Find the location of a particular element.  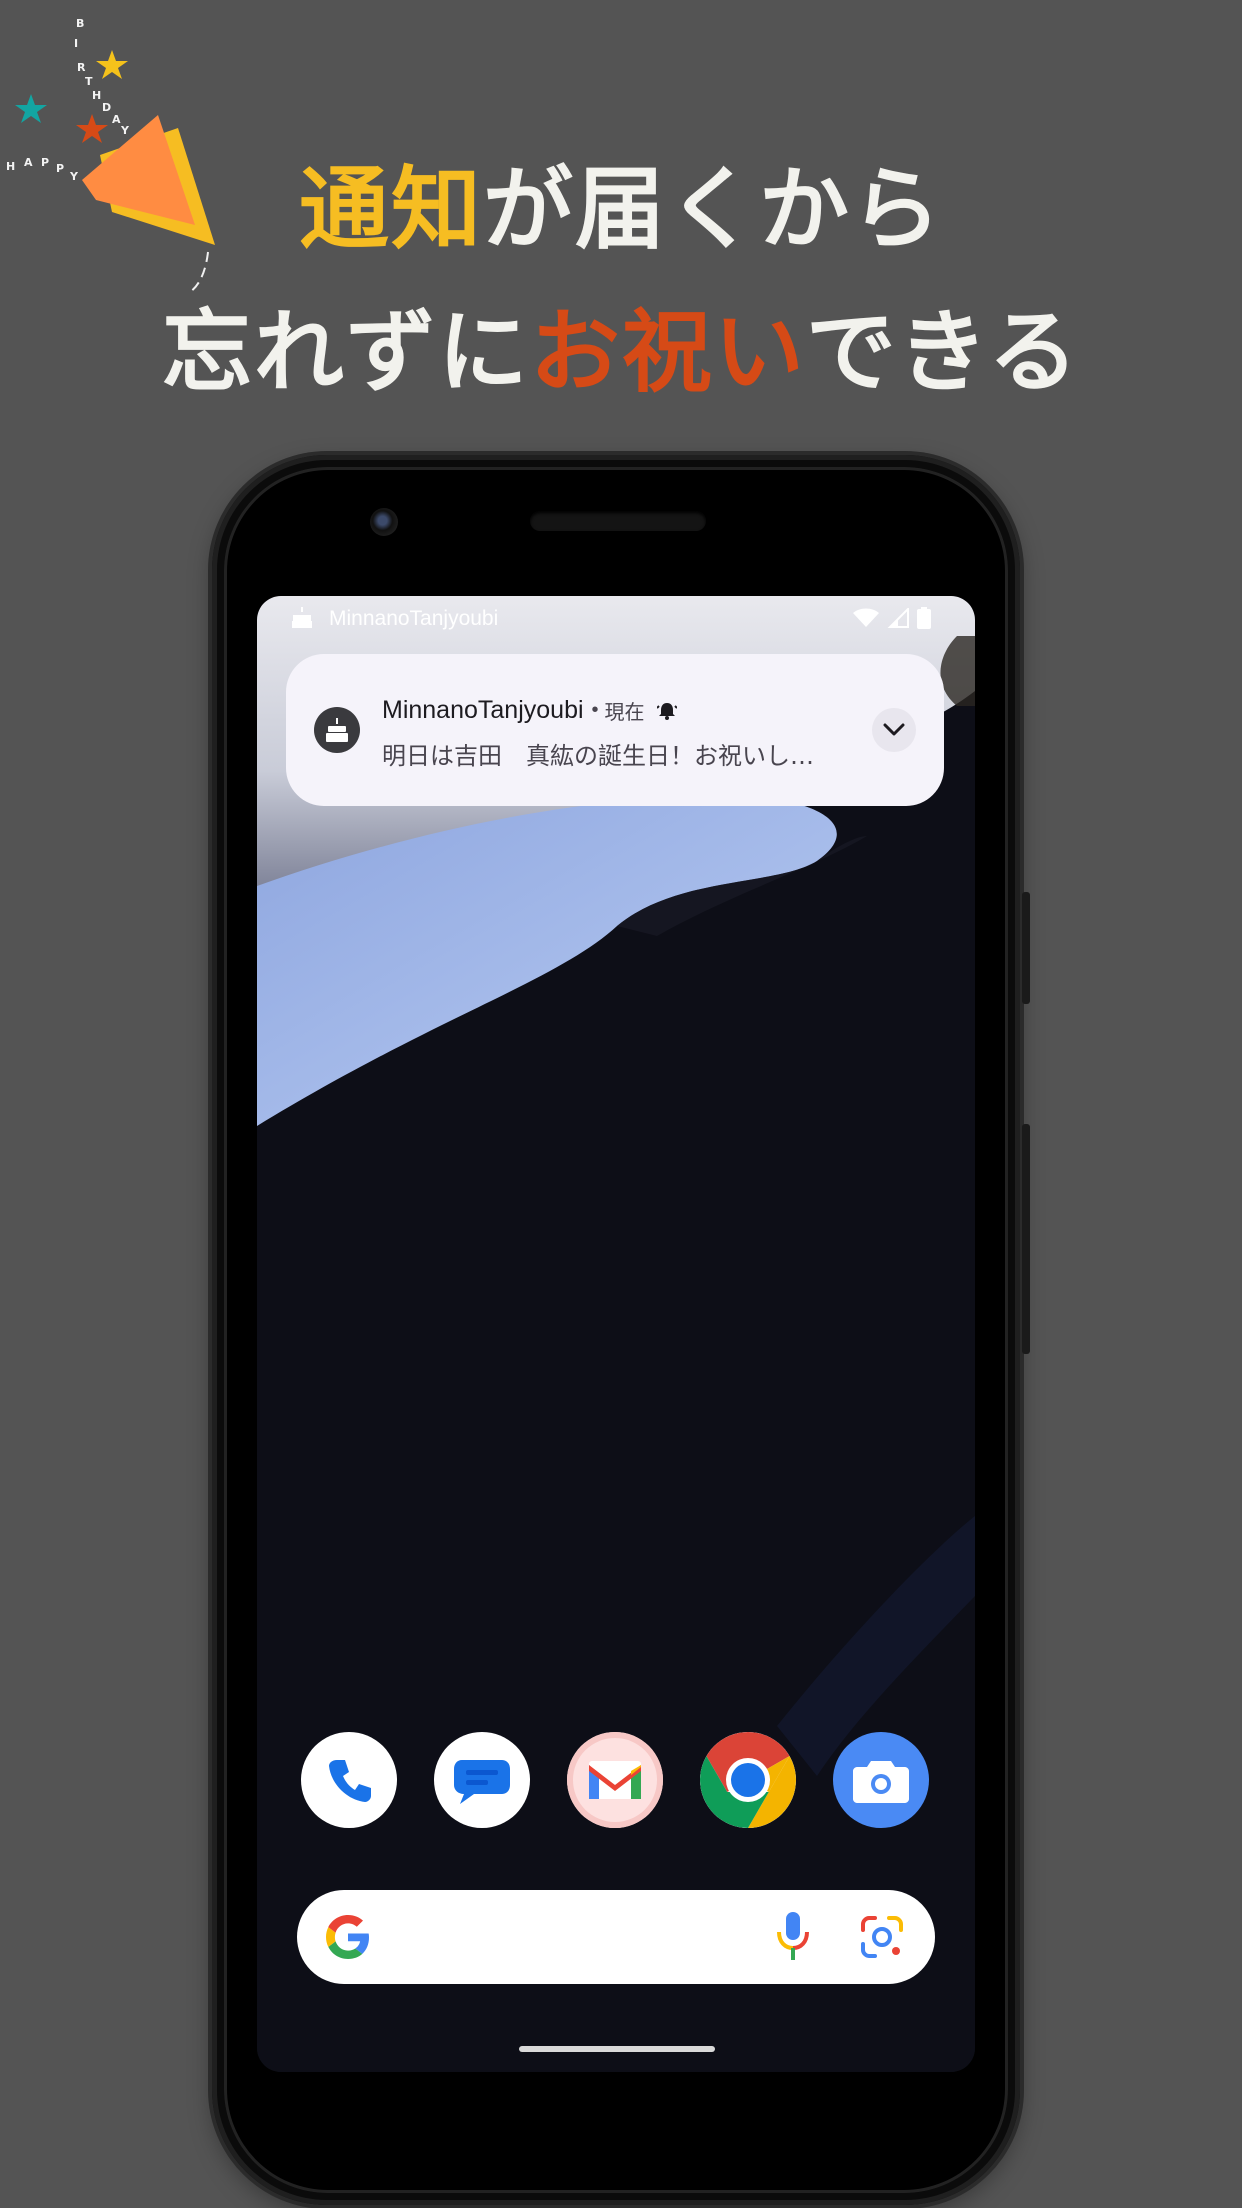

status-bar-app-name: MinnanoTanjyoubi is located at coordinates (414, 618).